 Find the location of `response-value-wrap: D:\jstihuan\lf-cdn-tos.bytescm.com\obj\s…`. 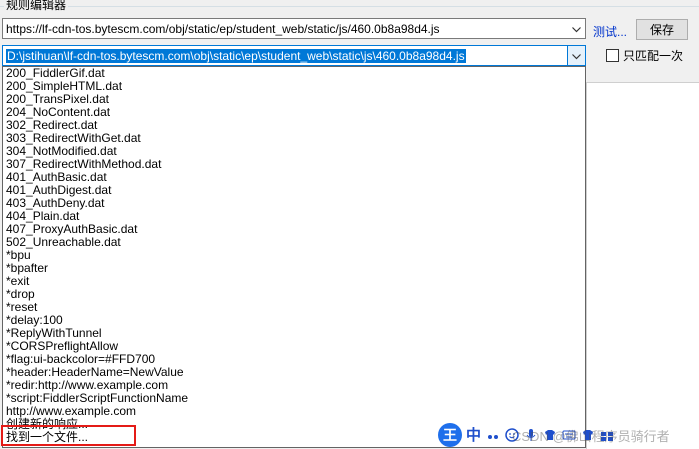

response-value-wrap: D:\jstihuan\lf-cdn-tos.bytescm.com\obj\s… is located at coordinates (285, 55).